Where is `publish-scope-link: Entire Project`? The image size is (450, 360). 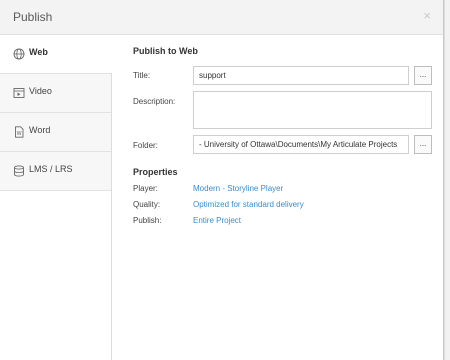
publish-scope-link: Entire Project is located at coordinates (217, 220).